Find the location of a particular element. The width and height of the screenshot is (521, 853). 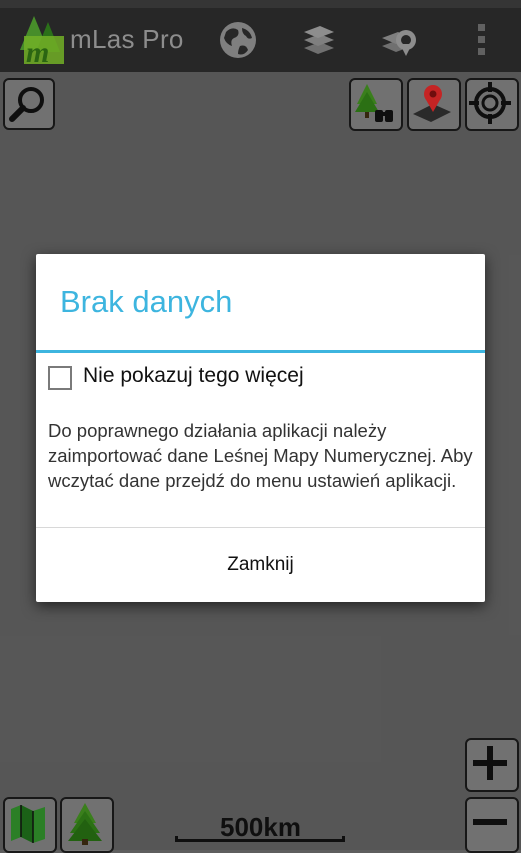

dont-show-again-label: Nie pokazuj tego więcej is located at coordinates (193, 376).